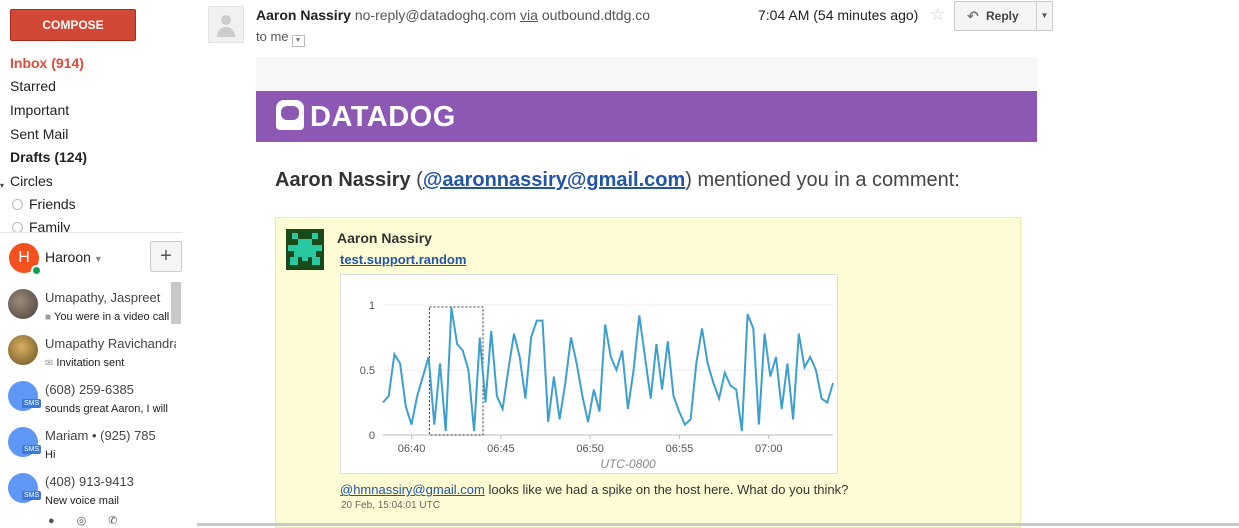  Describe the element at coordinates (49, 363) in the screenshot. I see `mail-icon: ✉` at that location.